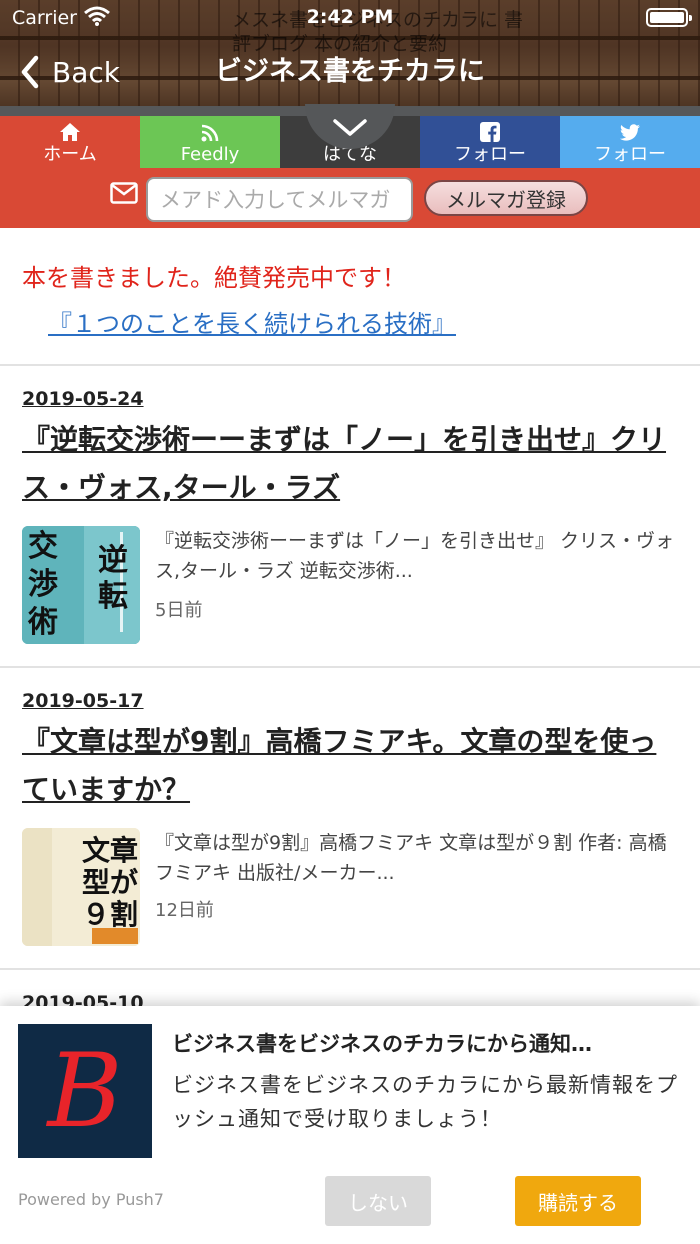 This screenshot has width=700, height=1244. I want to click on article-thumbnail: 逆 転 交 渉 術, so click(81, 585).